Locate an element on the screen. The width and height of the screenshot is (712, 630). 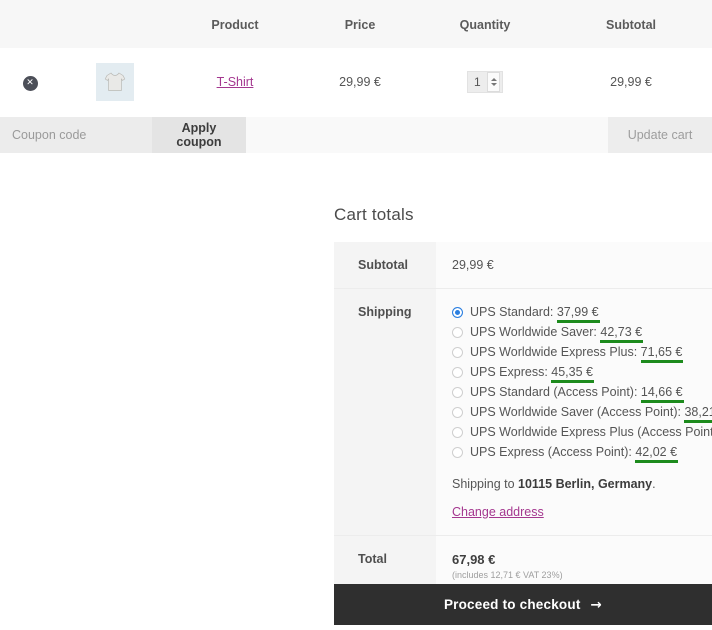
checkout-label: Proceed to checkout is located at coordinates (512, 604).